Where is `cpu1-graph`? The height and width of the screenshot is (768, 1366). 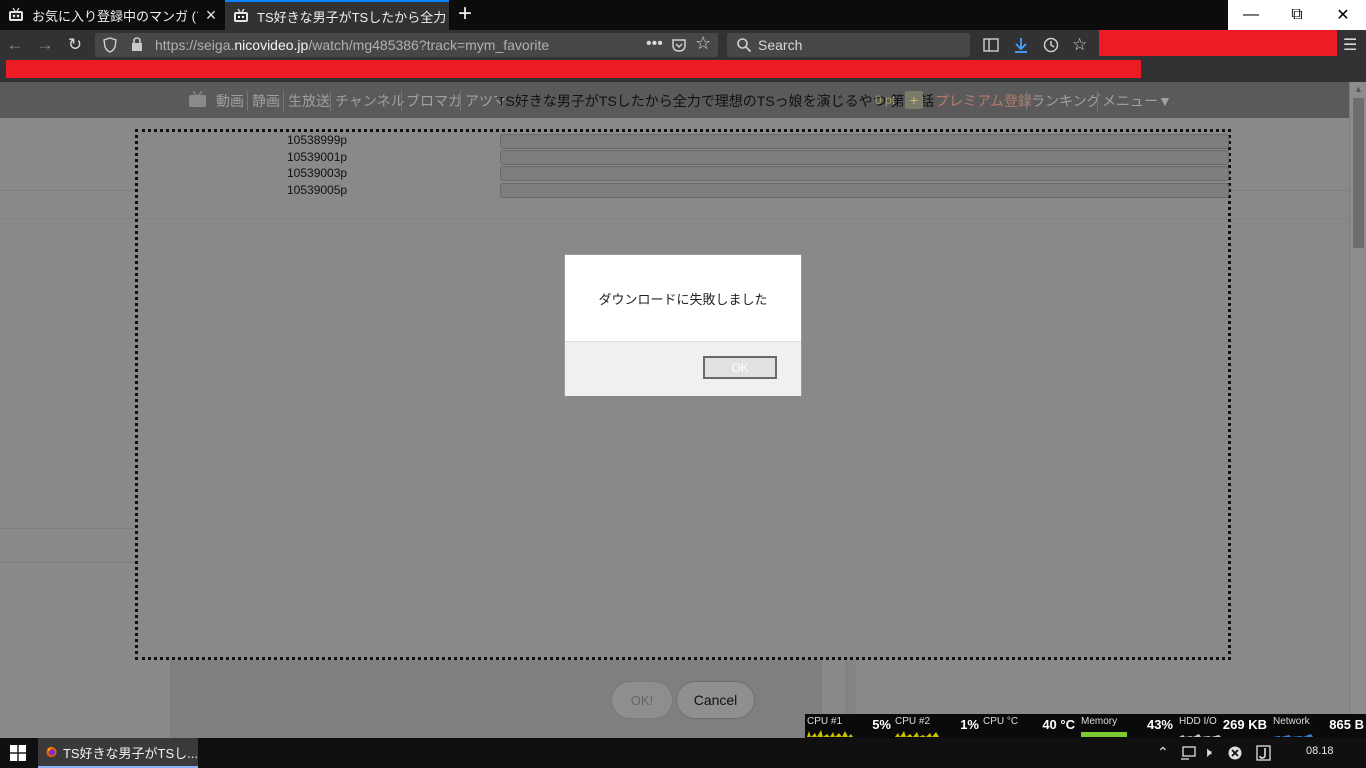 cpu1-graph is located at coordinates (830, 733).